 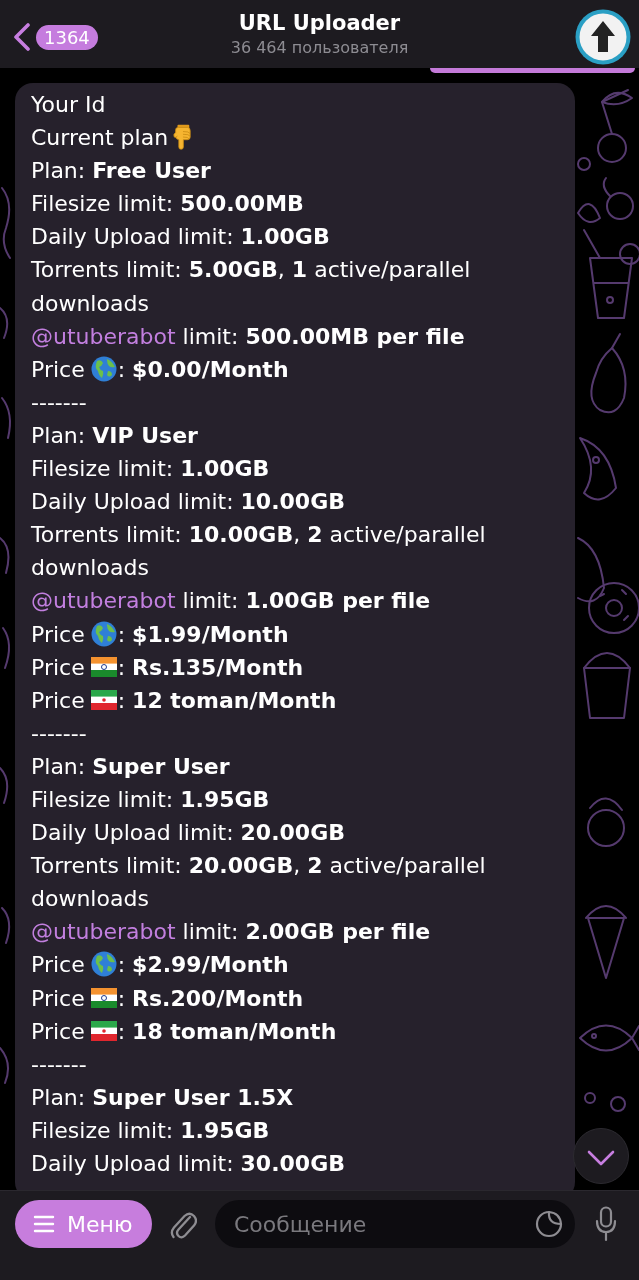 I want to click on message-line: Daily Upload limit: 10.00GB, so click(x=188, y=502).